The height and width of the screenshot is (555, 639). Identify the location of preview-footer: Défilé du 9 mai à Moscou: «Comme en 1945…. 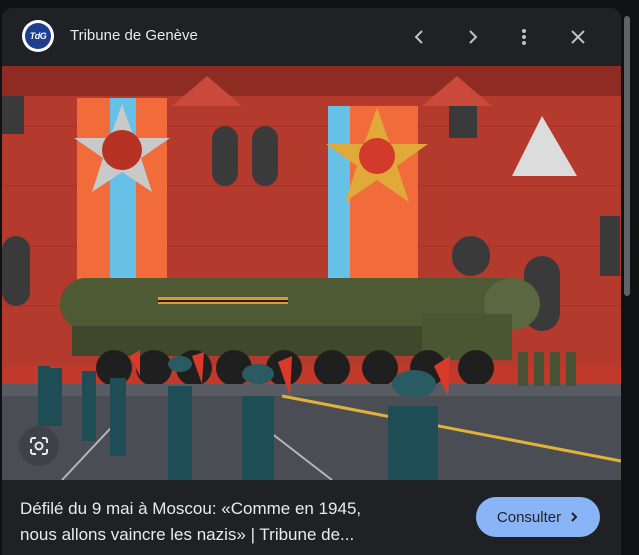
(311, 517).